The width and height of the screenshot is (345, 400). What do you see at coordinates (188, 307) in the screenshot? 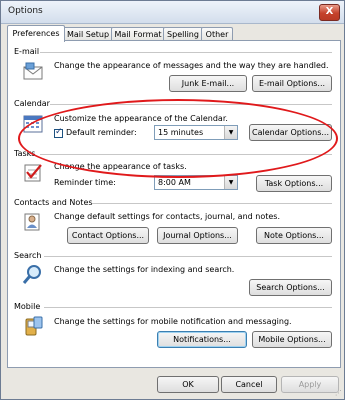
I see `mobile-divider` at bounding box center [188, 307].